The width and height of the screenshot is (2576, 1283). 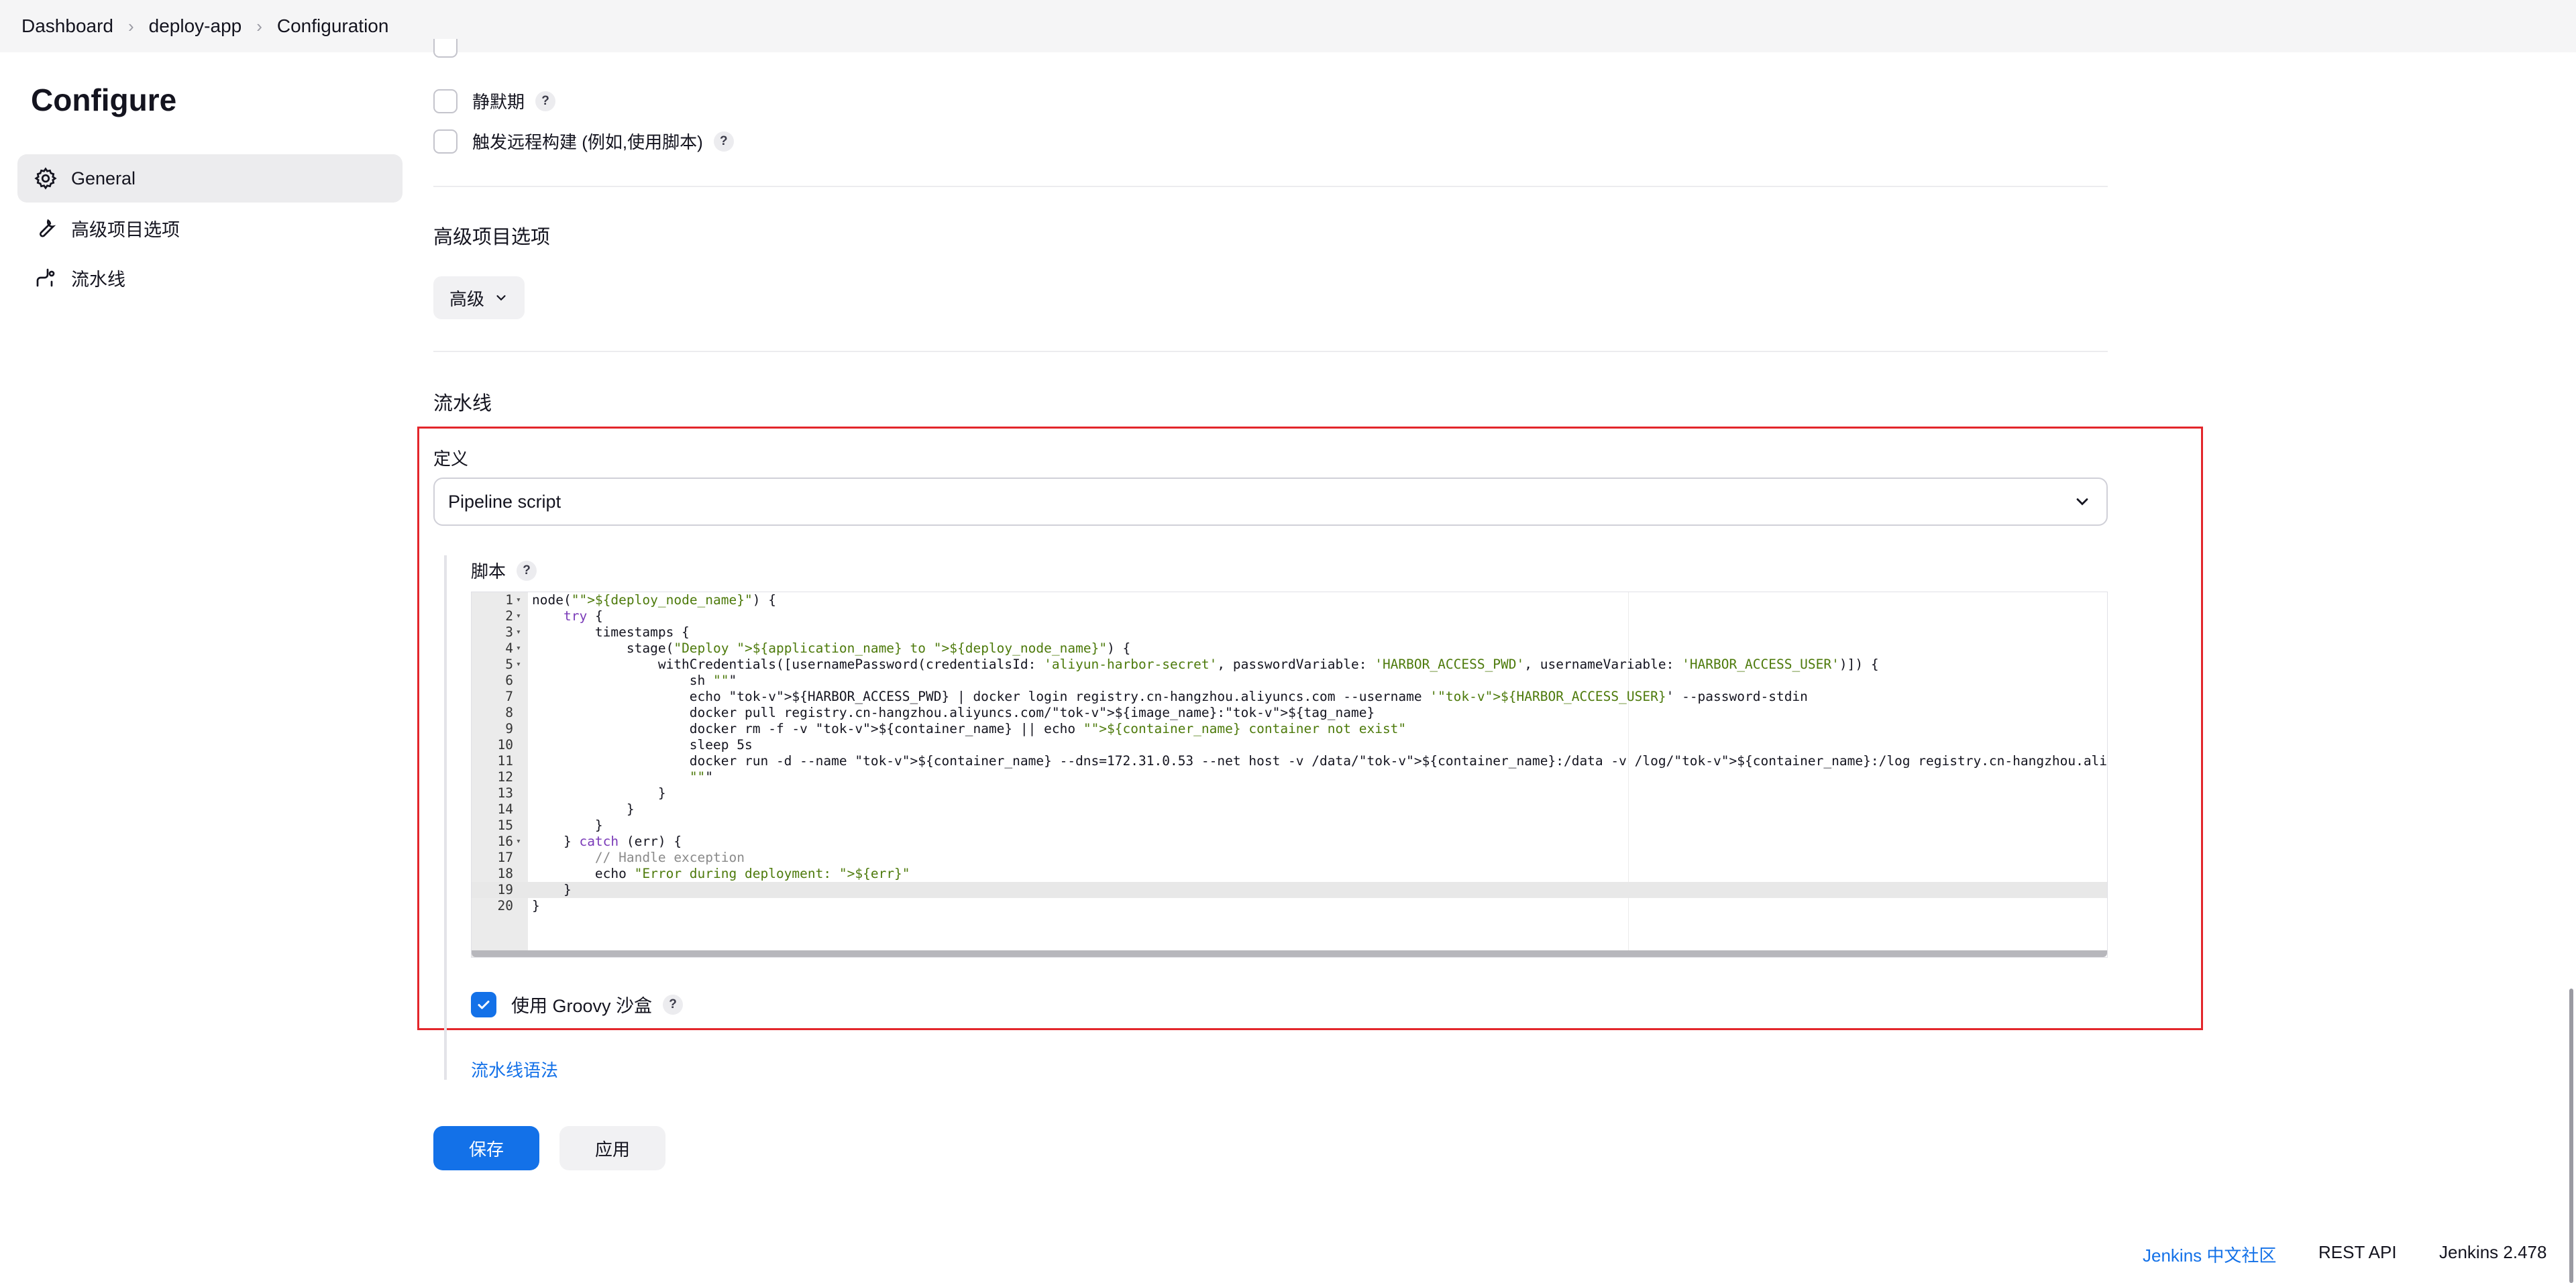 What do you see at coordinates (509, 600) in the screenshot?
I see `line-number: 1` at bounding box center [509, 600].